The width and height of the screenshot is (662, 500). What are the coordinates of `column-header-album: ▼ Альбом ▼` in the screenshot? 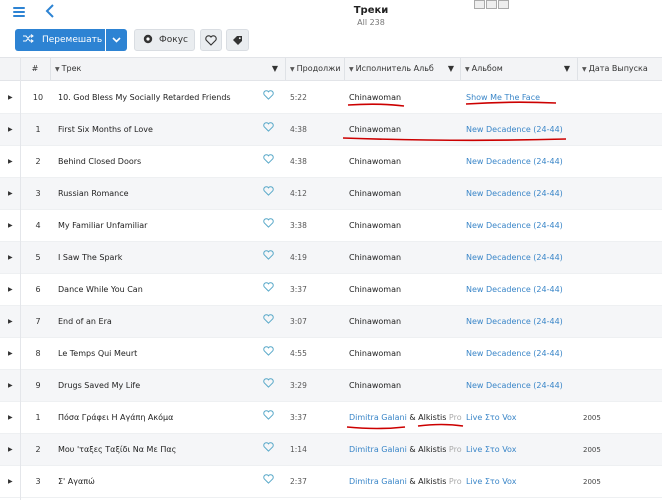 It's located at (518, 69).